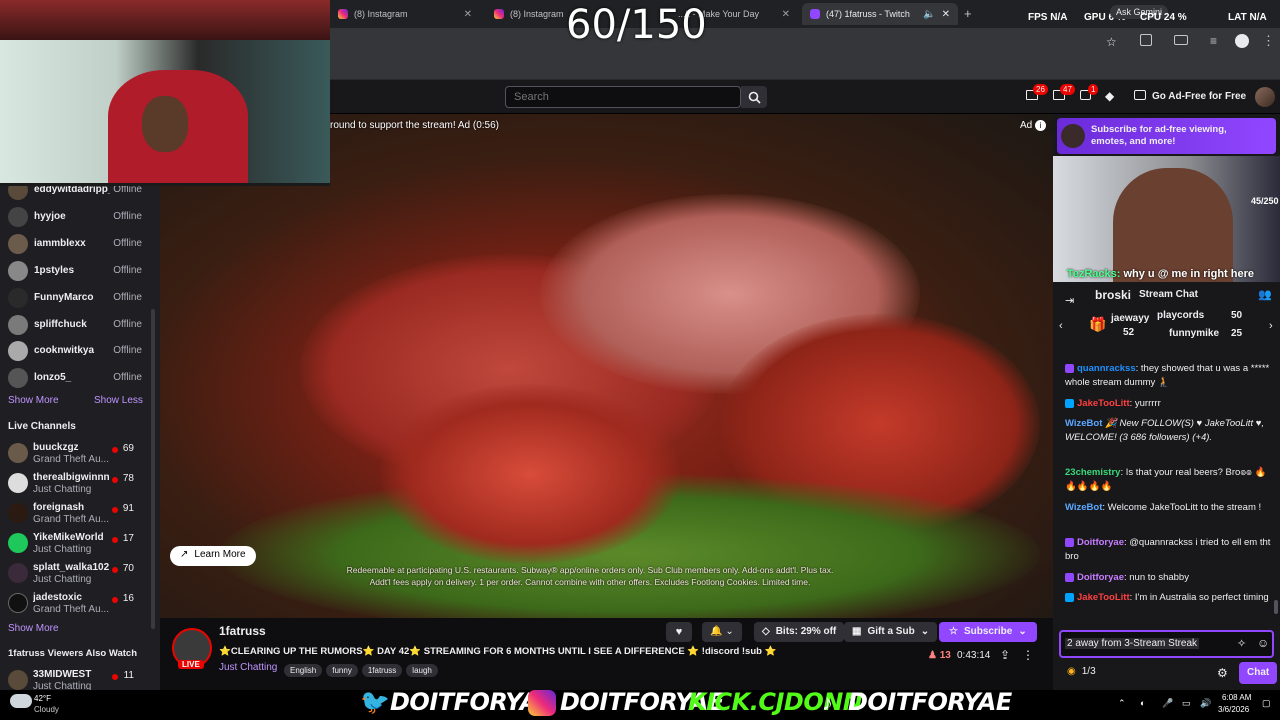 This screenshot has height=720, width=1280. I want to click on followed-channel: cooknwitkya Offline, so click(75, 350).